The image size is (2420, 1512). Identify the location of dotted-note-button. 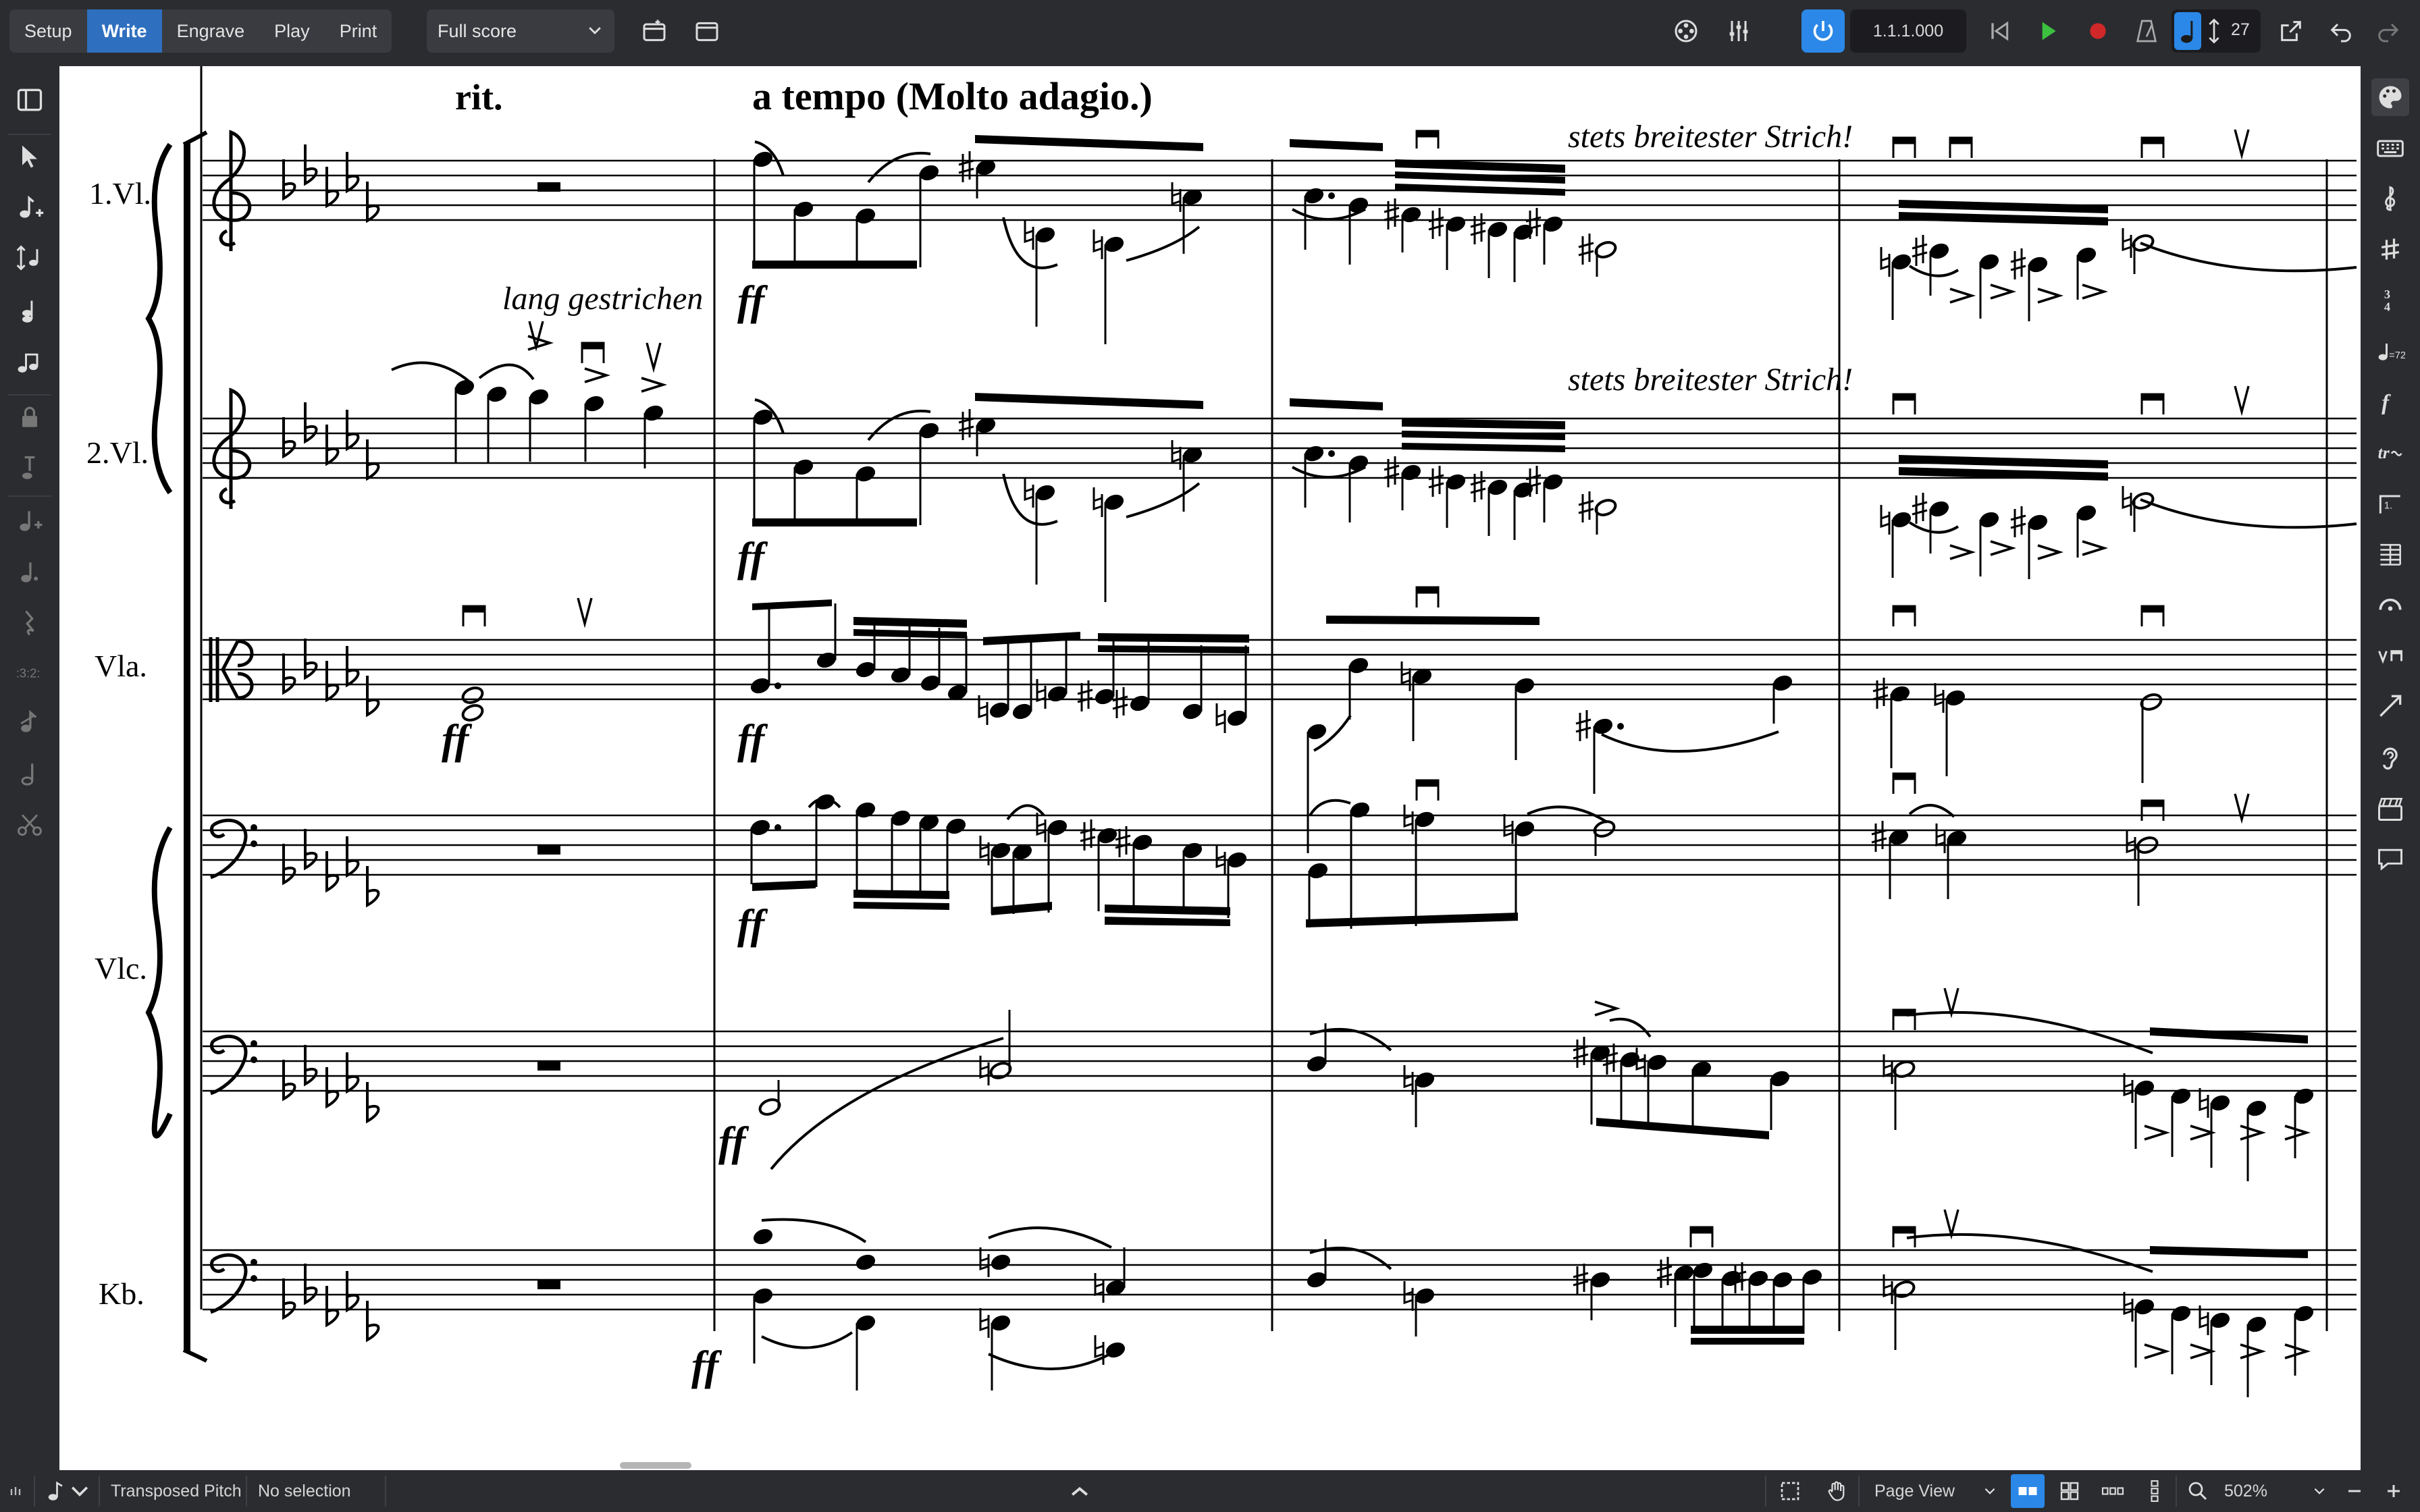
(29, 572).